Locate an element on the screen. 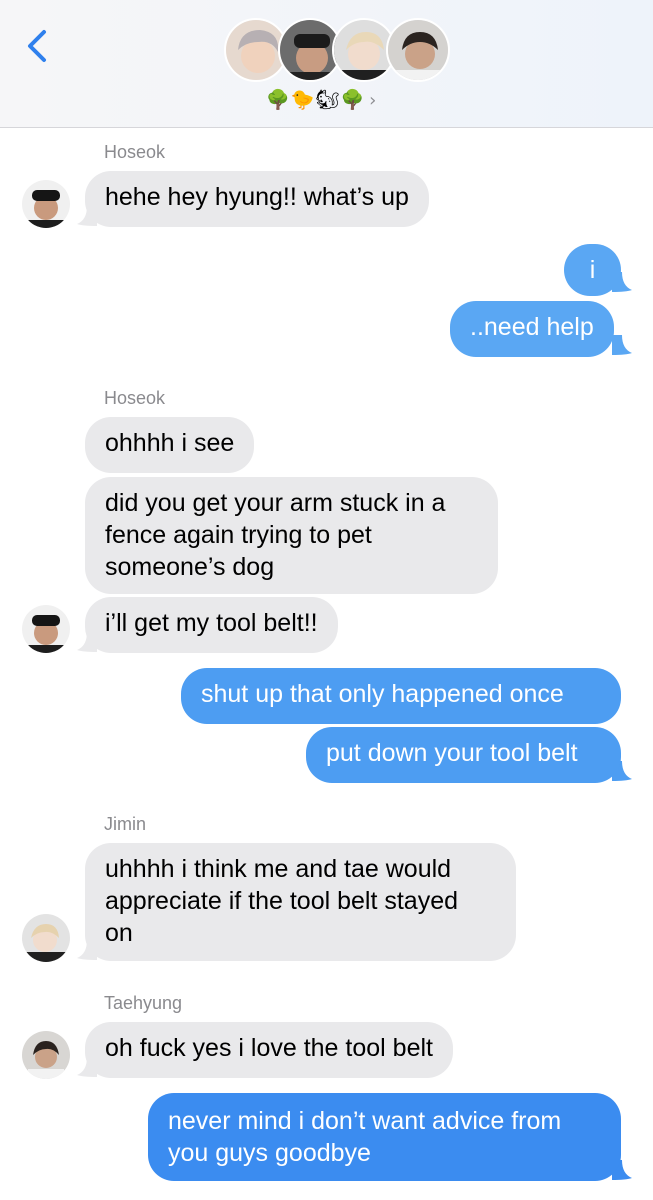  sent-message: shut up that only happened once is located at coordinates (401, 696).